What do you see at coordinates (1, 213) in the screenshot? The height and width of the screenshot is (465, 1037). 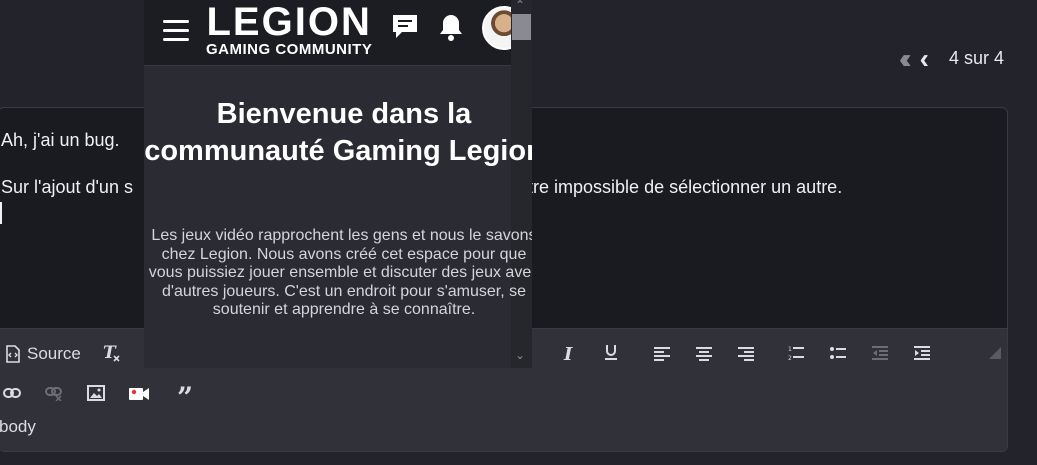 I see `text-caret` at bounding box center [1, 213].